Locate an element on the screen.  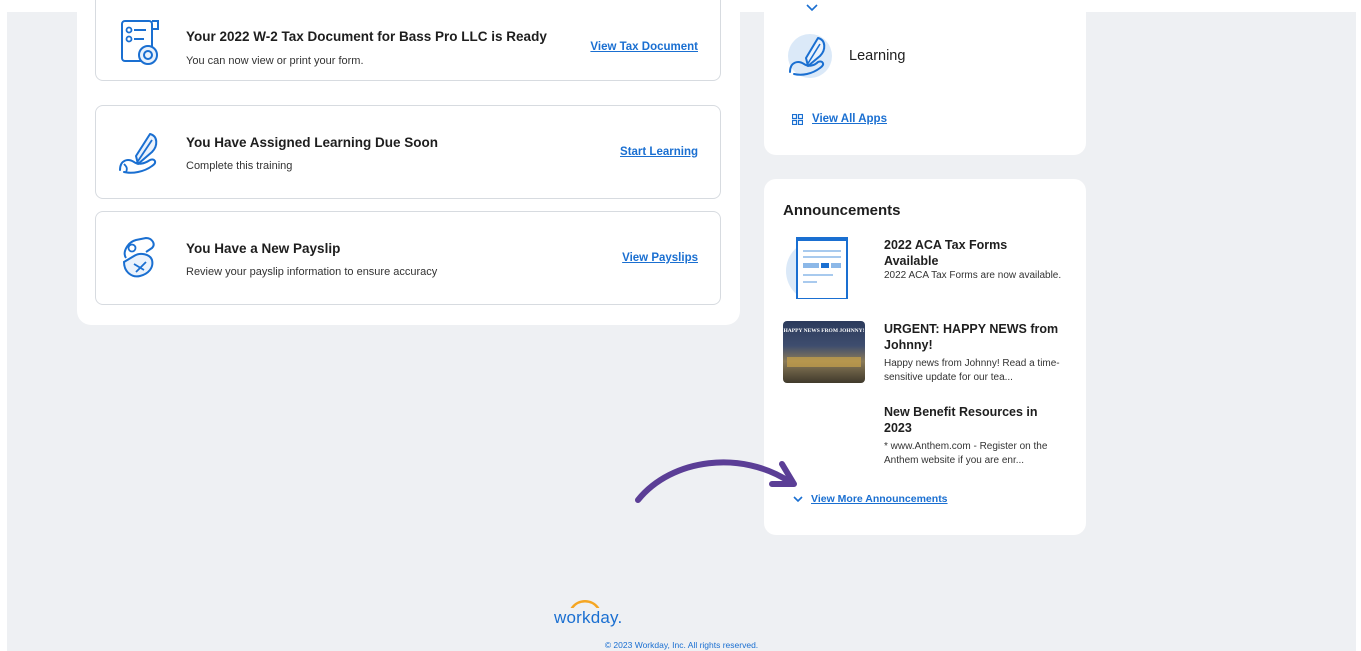
workday-logo: workday. is located at coordinates (588, 617).